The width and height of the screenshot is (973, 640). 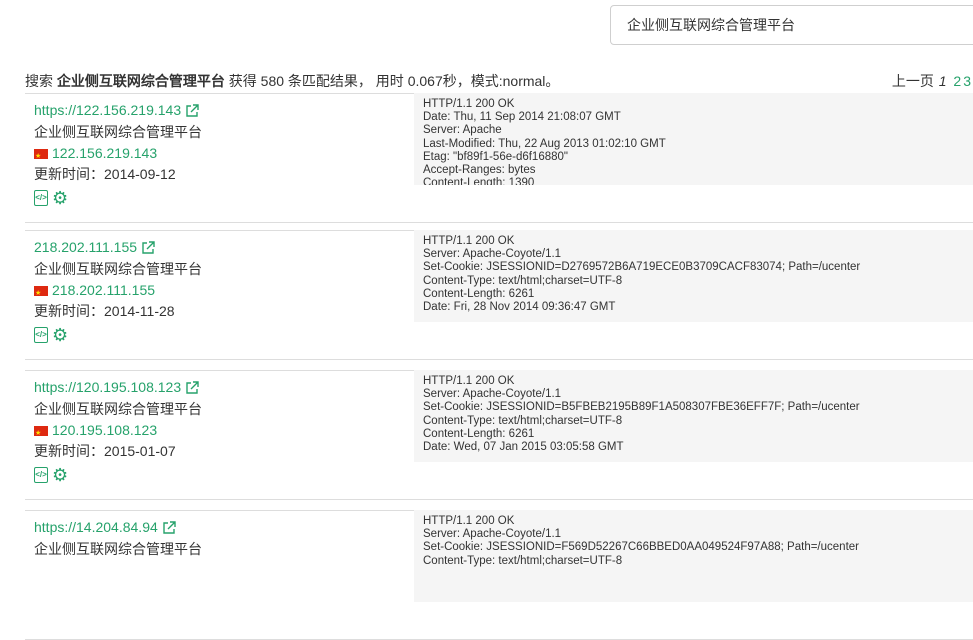 What do you see at coordinates (224, 387) in the screenshot?
I see `result-link: https://120.195.108.123` at bounding box center [224, 387].